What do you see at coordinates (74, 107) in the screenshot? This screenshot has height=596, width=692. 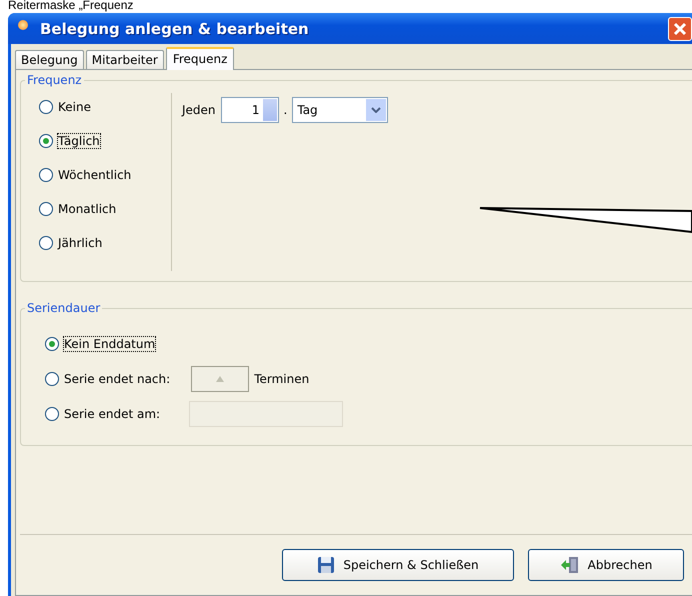 I see `radio-label: Keine` at bounding box center [74, 107].